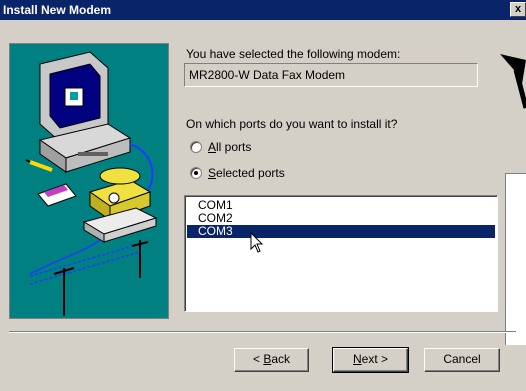 This screenshot has height=391, width=526. I want to click on utility-pole-icon, so click(101, 278).